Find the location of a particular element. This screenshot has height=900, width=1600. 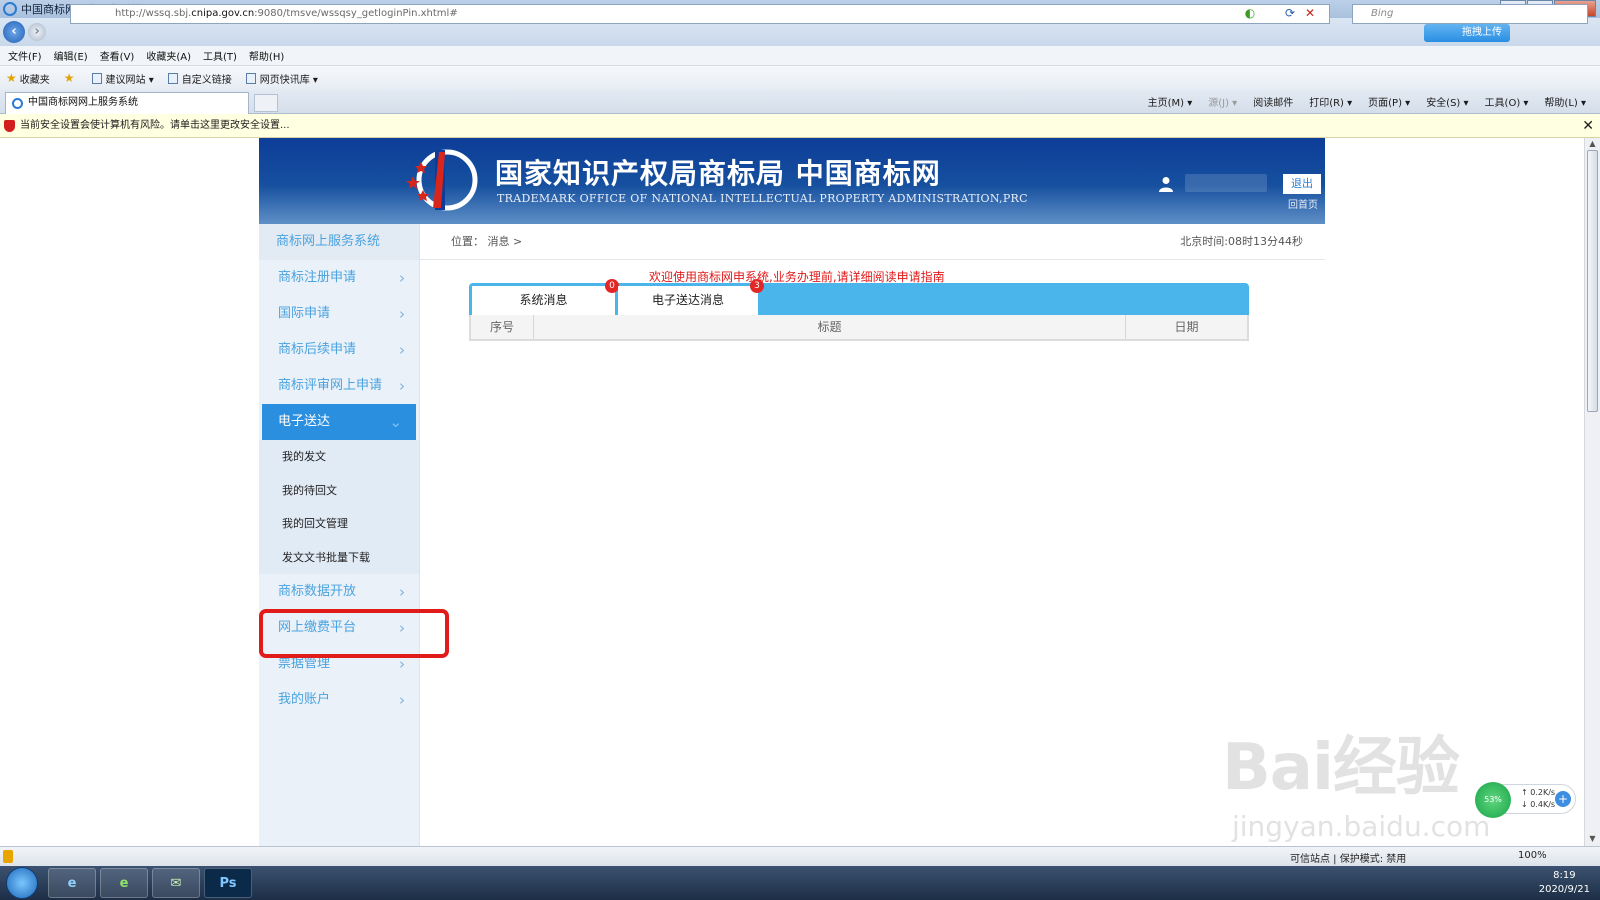

cnipa-logo-icon is located at coordinates (442, 180).